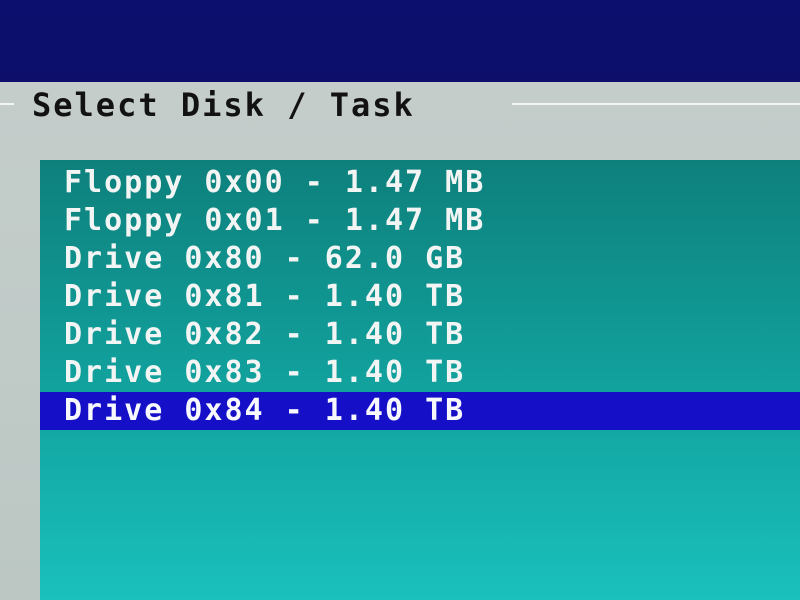  I want to click on disk-item-drive-0x83: Drive 0x83 - 1.40 TB, so click(420, 373).